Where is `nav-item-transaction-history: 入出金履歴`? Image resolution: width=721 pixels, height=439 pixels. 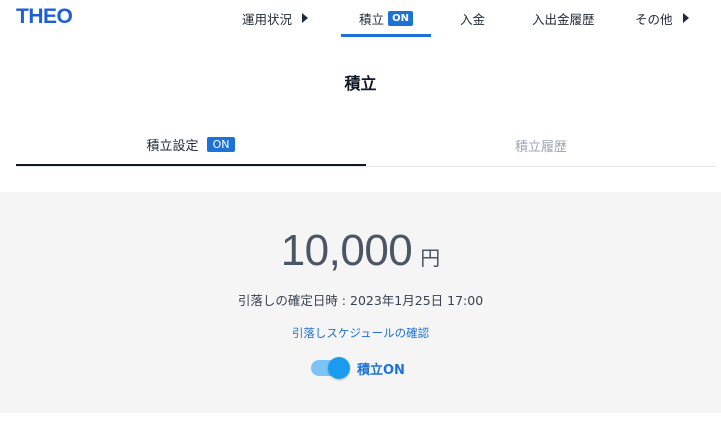
nav-item-transaction-history: 入出金履歴 is located at coordinates (563, 18).